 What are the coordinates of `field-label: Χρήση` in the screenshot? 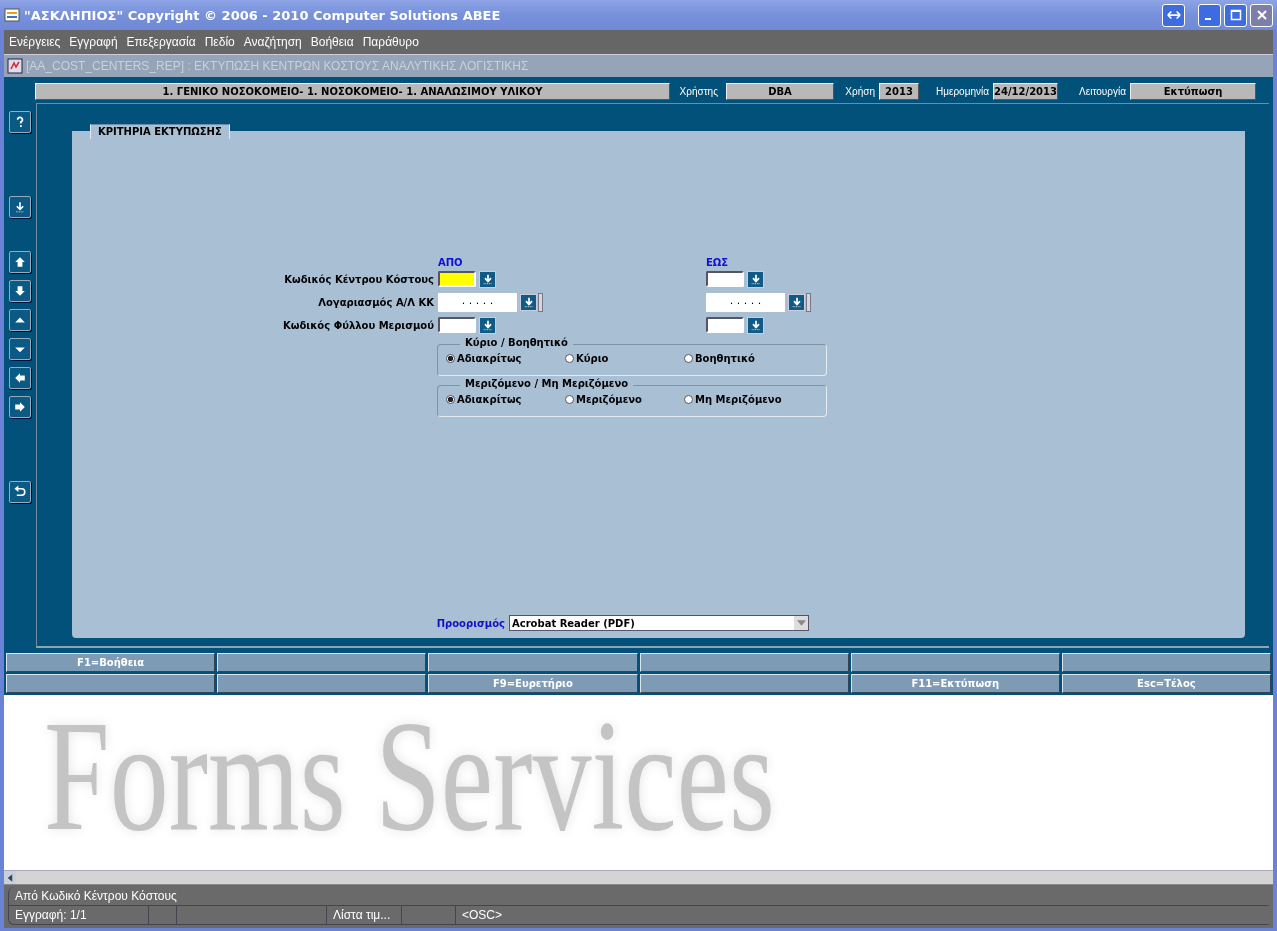 It's located at (860, 91).